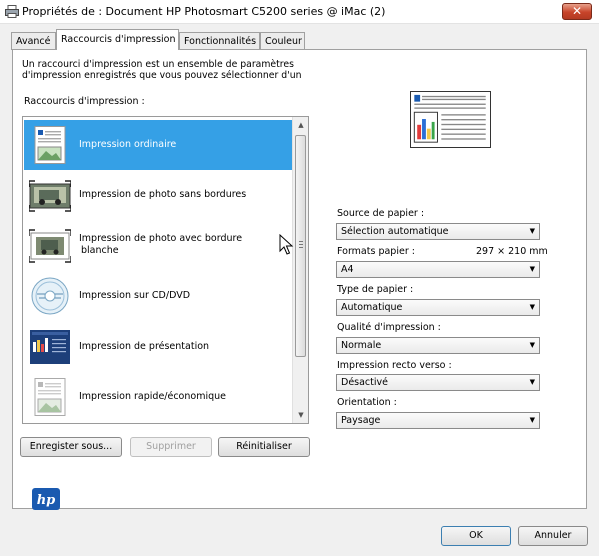  I want to click on paper-source-value: Sélection automatique, so click(395, 231).